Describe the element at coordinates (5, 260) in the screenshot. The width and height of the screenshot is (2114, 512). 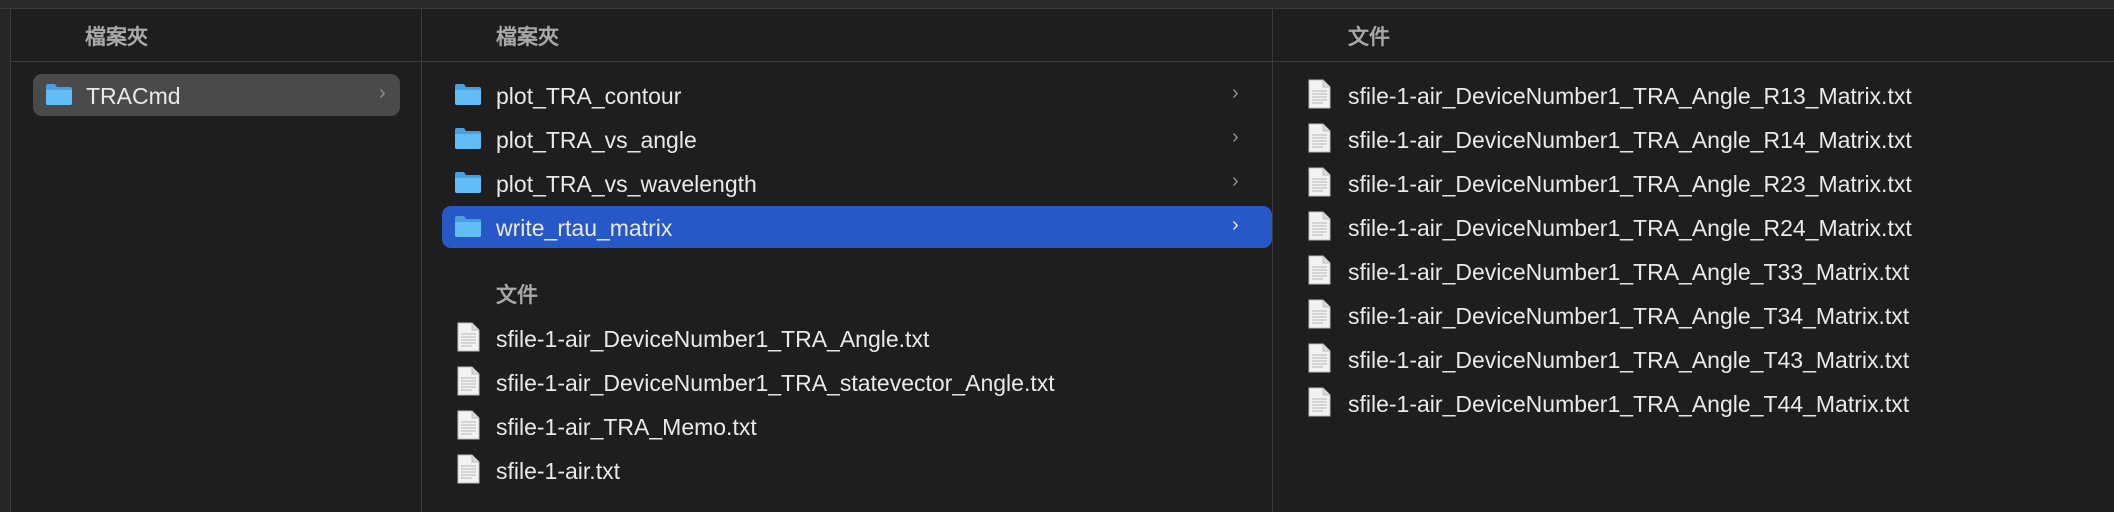
I see `previous-column-edge` at that location.